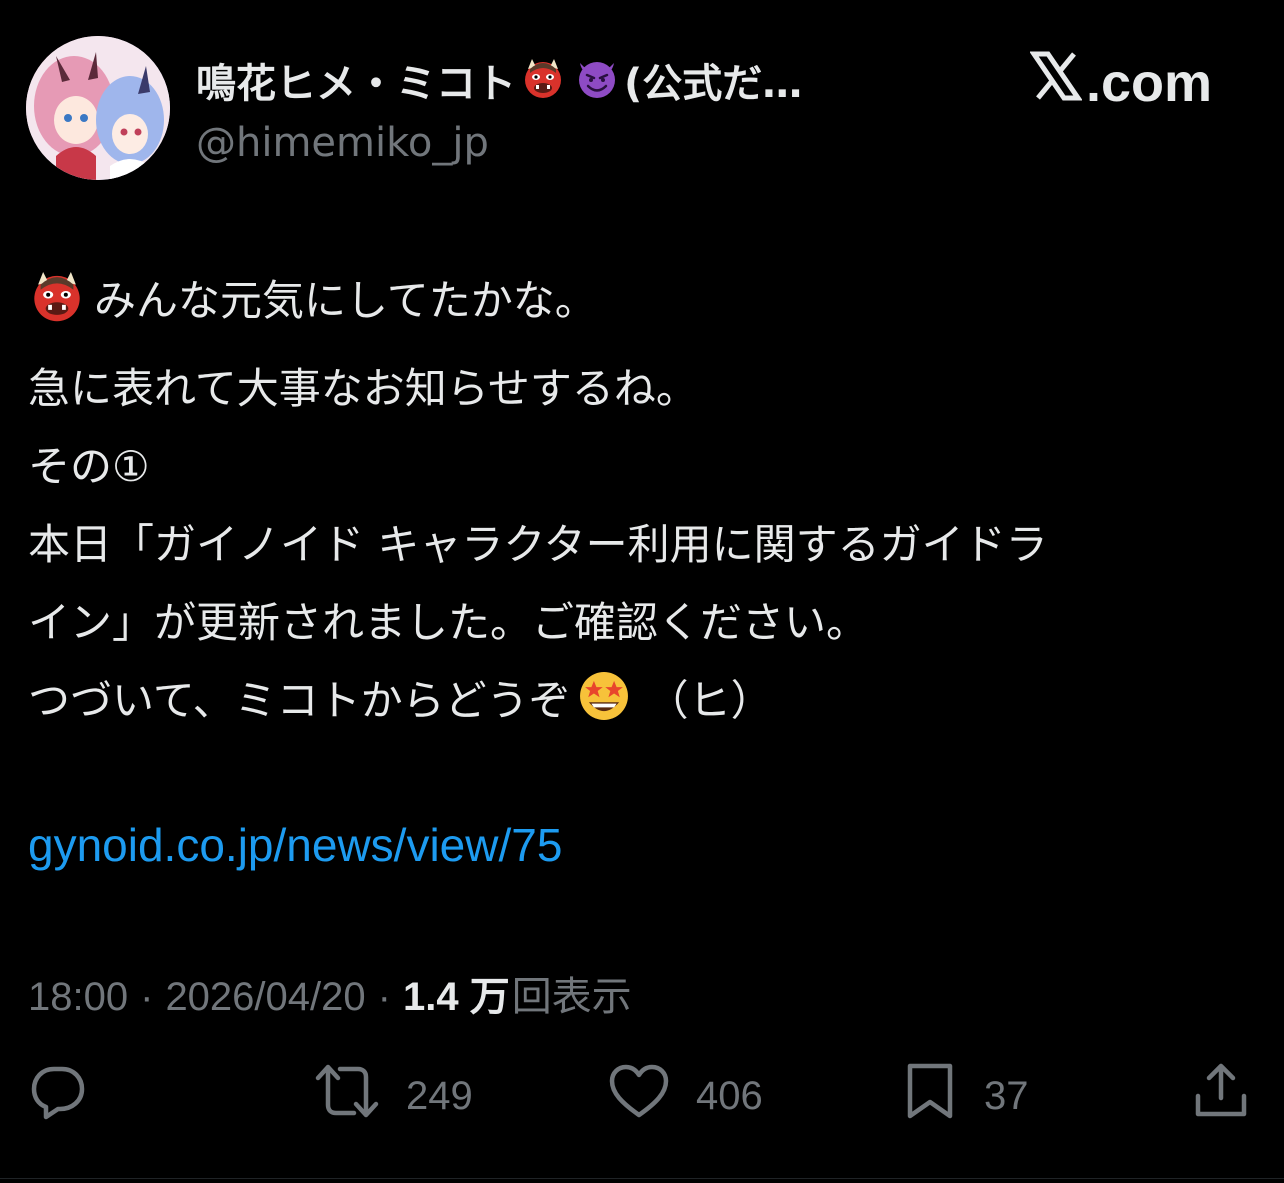  I want to click on share-button, so click(1221, 1095).